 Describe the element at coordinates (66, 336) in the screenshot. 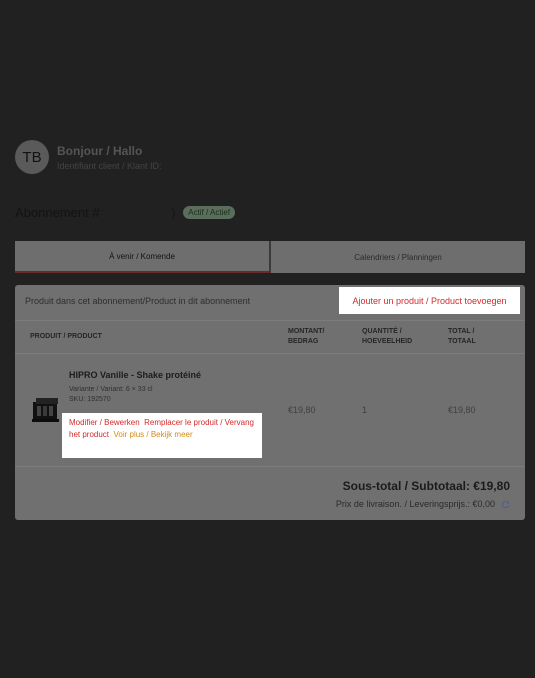

I see `column-header-product: PRODUIT / PRODUCT` at that location.